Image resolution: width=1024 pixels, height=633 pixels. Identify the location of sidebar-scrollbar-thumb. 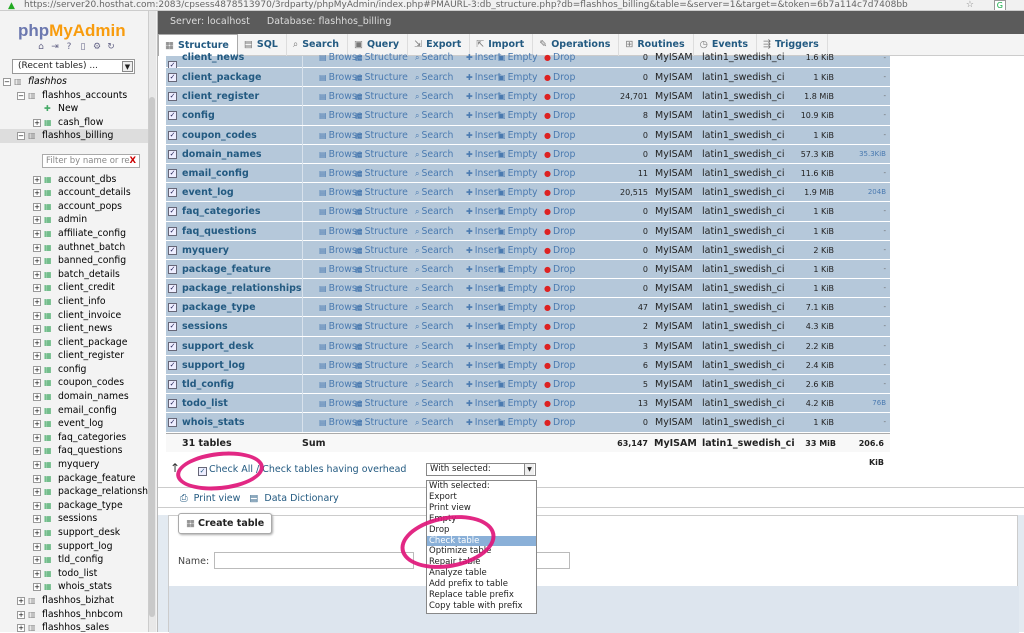
(152, 357).